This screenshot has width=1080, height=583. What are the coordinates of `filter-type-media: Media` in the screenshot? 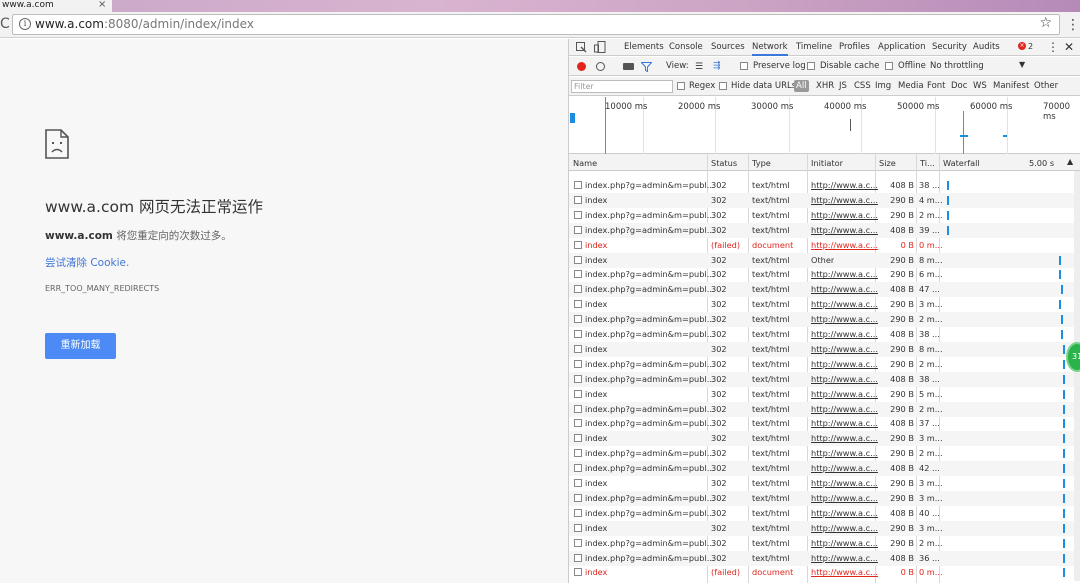 It's located at (911, 86).